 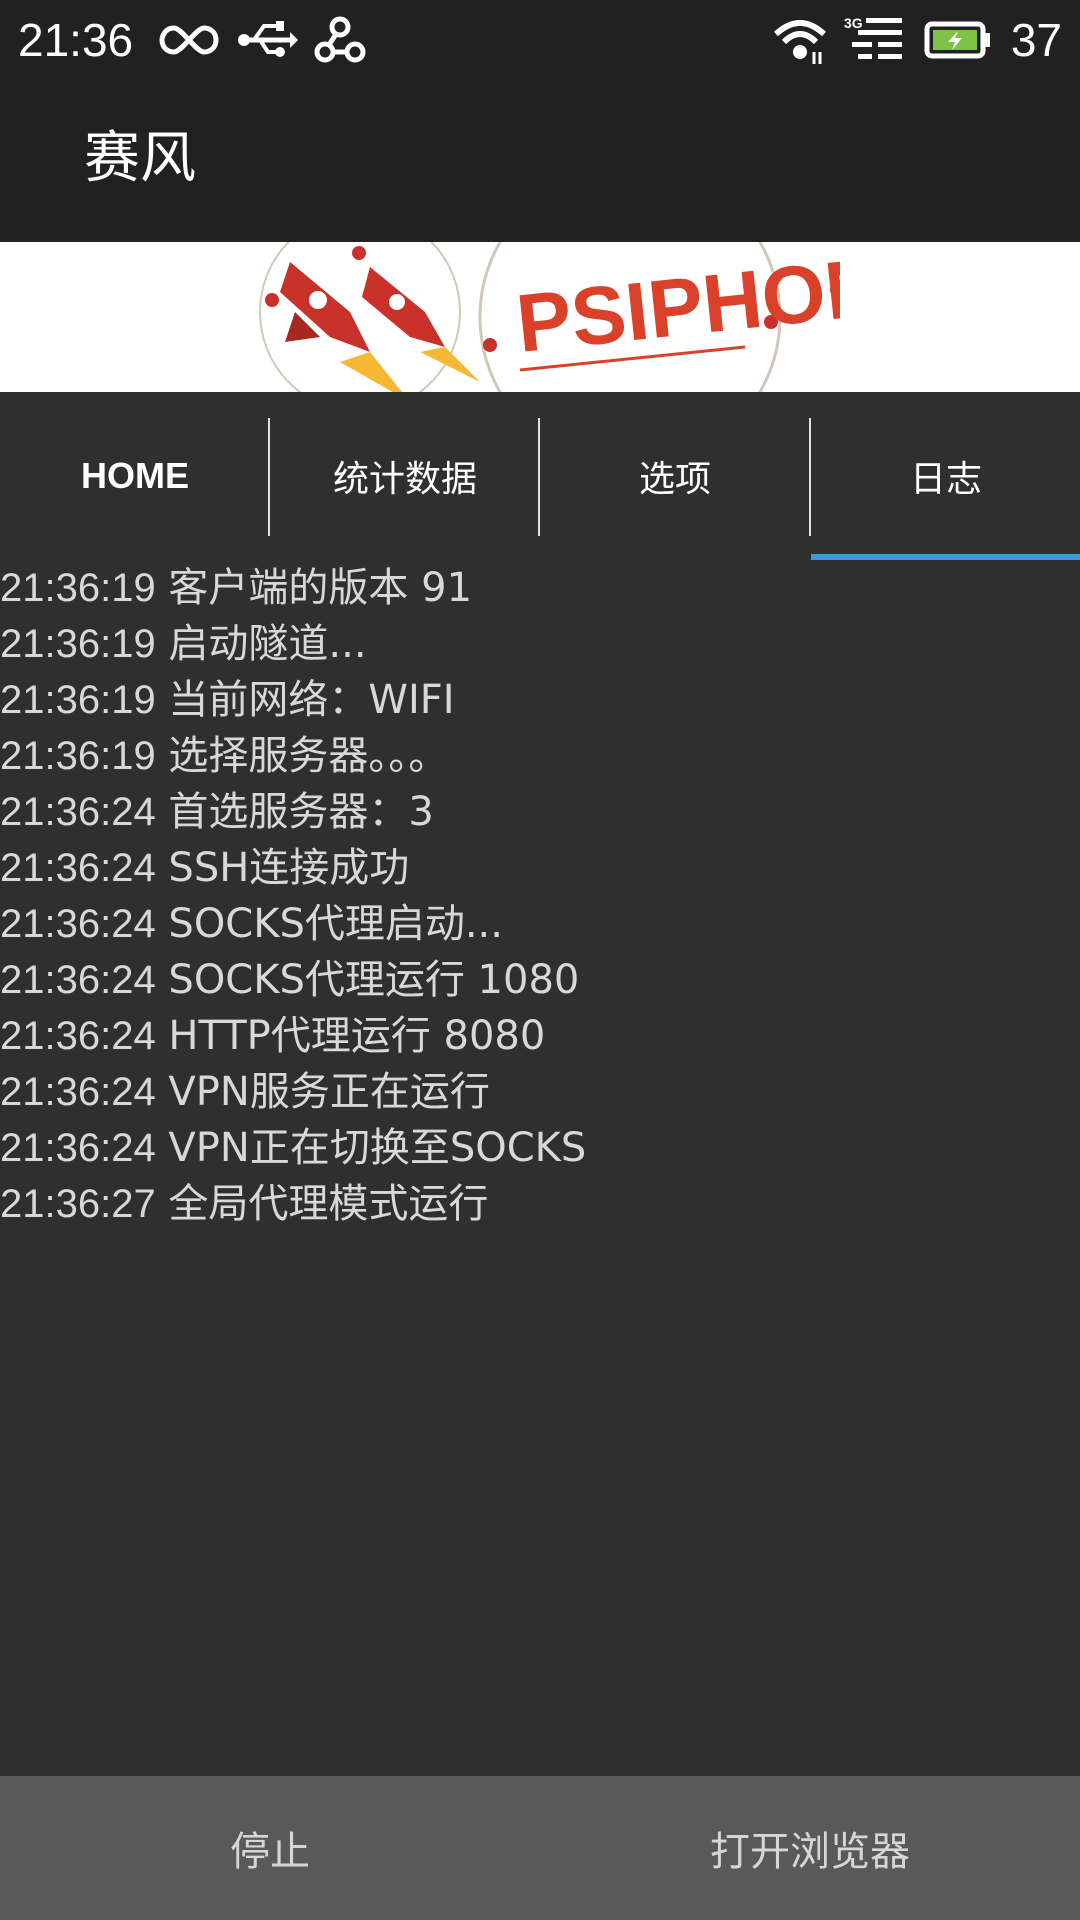 I want to click on log-message: 选择服务器。。。, so click(x=308, y=756).